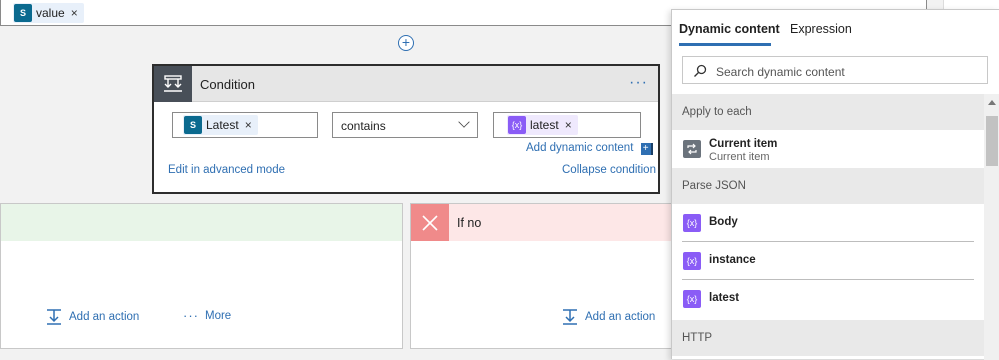  Describe the element at coordinates (991, 227) in the screenshot. I see `list-scrollbar` at that location.